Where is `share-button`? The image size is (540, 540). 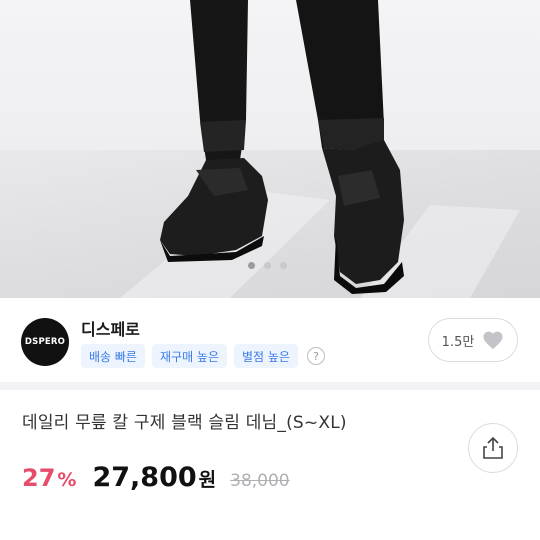 share-button is located at coordinates (493, 448).